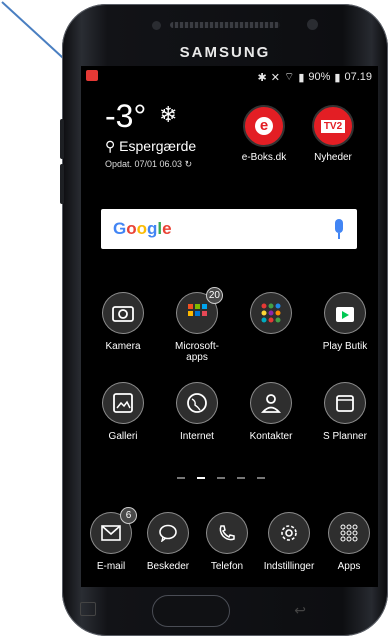  Describe the element at coordinates (168, 114) in the screenshot. I see `snow-icon: ❄` at that location.